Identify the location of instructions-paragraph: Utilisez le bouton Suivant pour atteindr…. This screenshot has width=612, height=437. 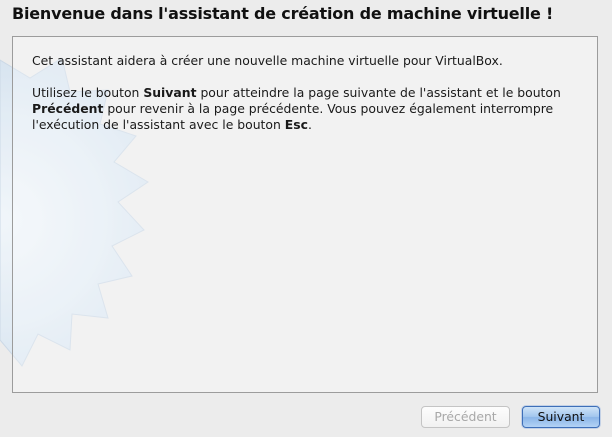
(312, 109).